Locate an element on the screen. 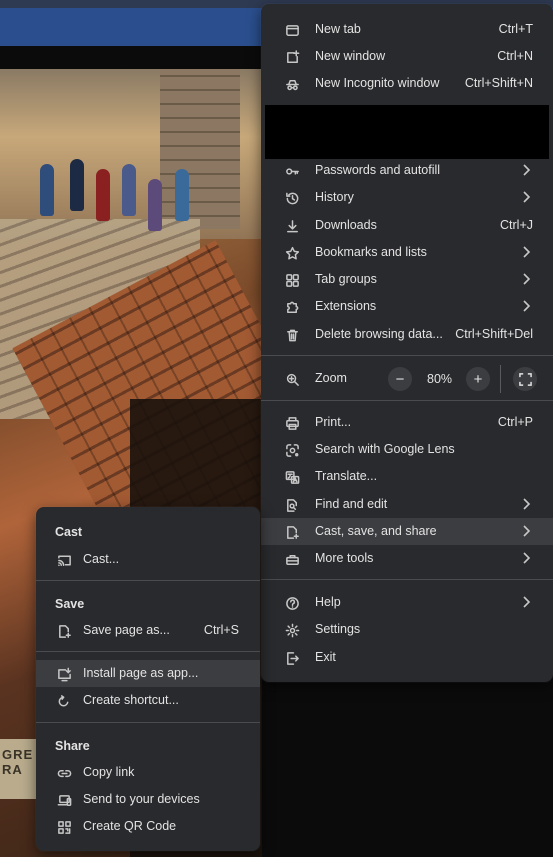 Image resolution: width=553 pixels, height=857 pixels. painting-tower is located at coordinates (200, 149).